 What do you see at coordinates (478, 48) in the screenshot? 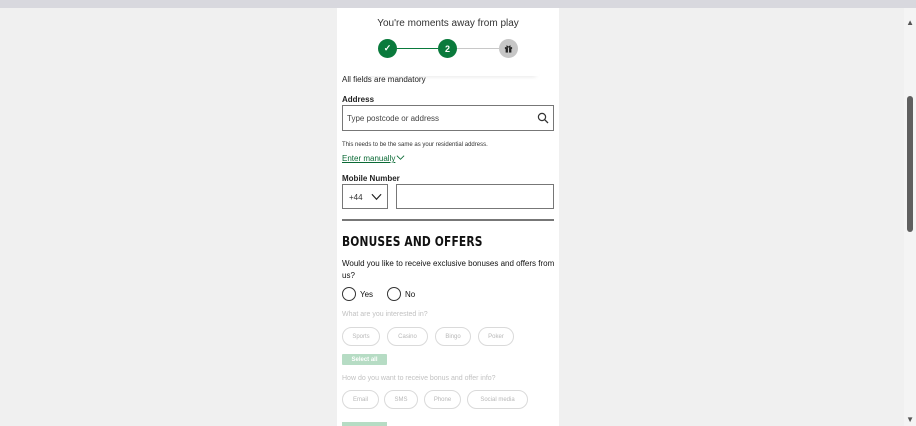
I see `stepper-line-pending` at bounding box center [478, 48].